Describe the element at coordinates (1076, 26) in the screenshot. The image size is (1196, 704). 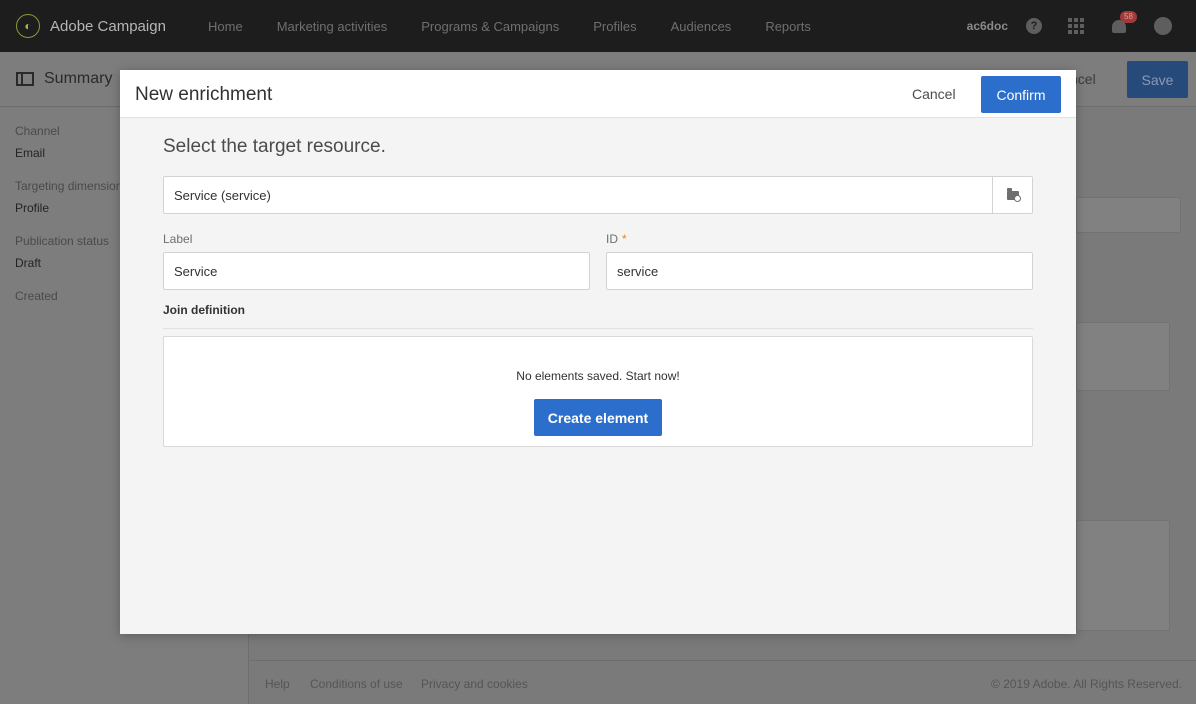
I see `apps-grid-icon` at that location.